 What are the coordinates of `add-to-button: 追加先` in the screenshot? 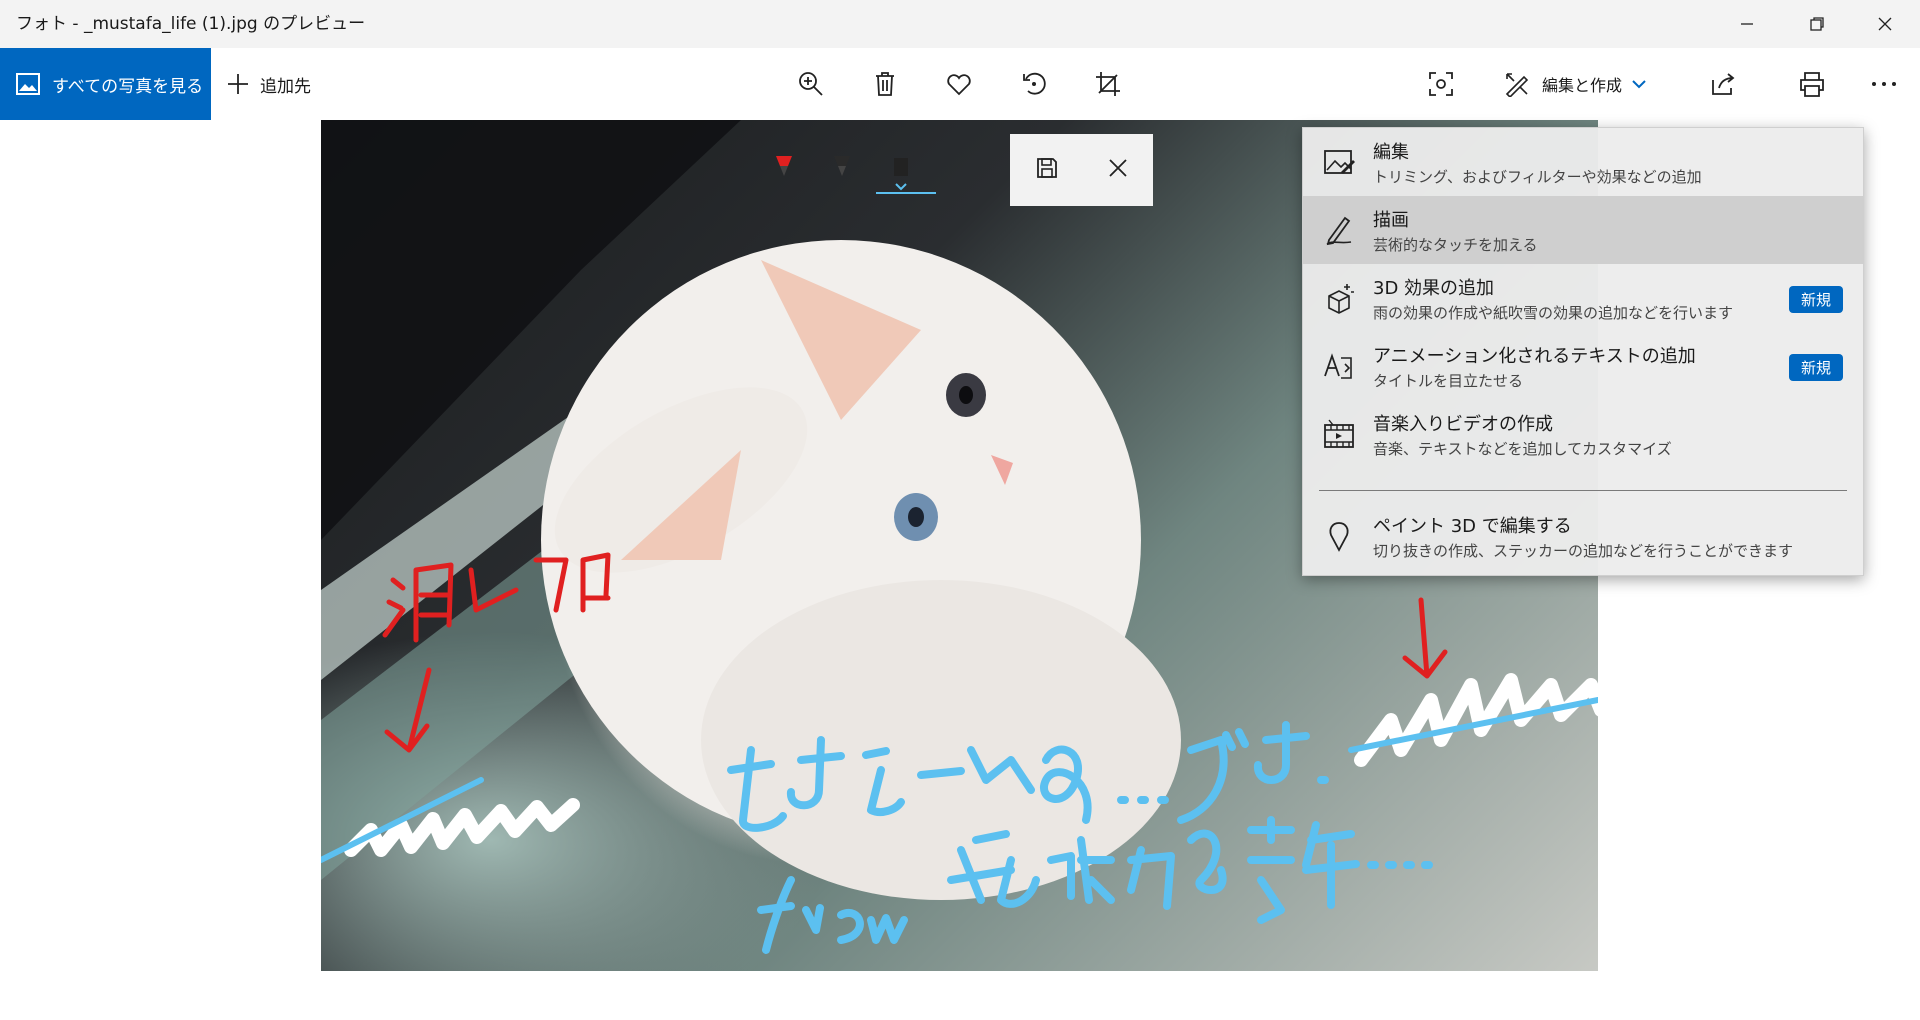 It's located at (268, 84).